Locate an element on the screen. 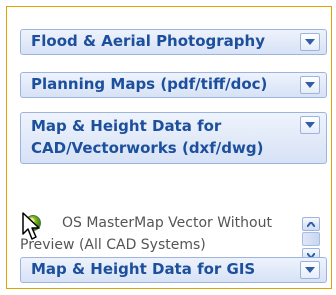 This screenshot has height=295, width=336. option-label-line1: OS MasterMap Vector Without is located at coordinates (167, 223).